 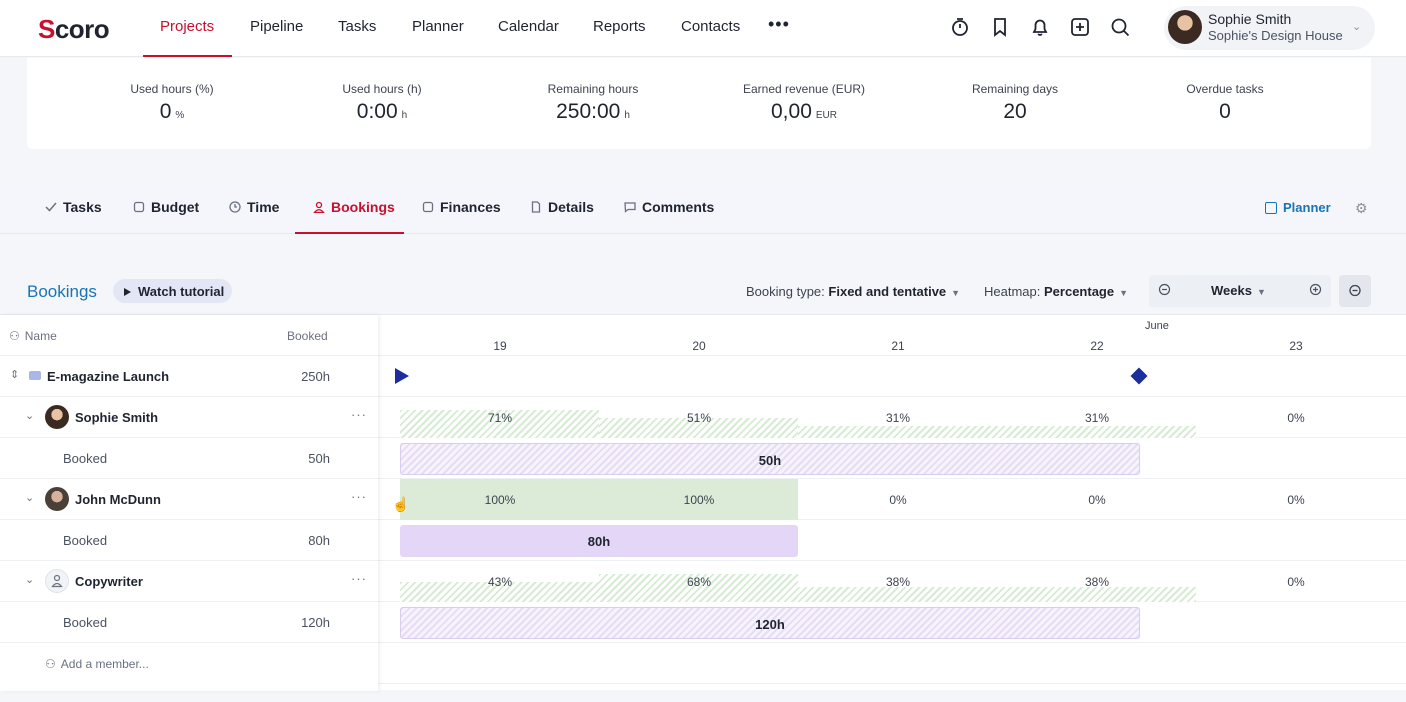 I want to click on nav-pipeline: Pipeline, so click(x=276, y=26).